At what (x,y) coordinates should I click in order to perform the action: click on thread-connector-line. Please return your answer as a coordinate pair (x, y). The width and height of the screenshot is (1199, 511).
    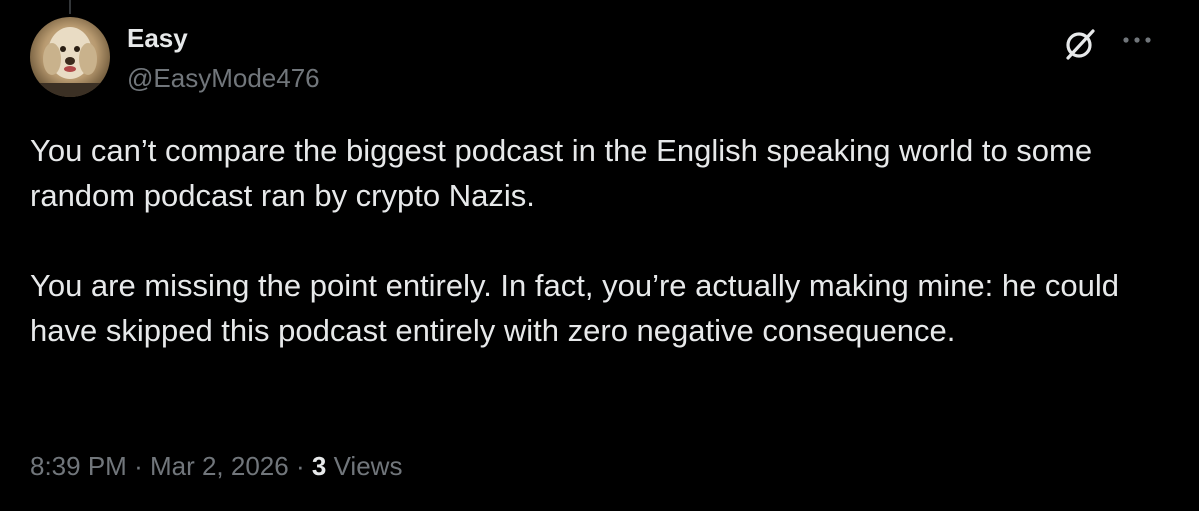
    Looking at the image, I should click on (70, 7).